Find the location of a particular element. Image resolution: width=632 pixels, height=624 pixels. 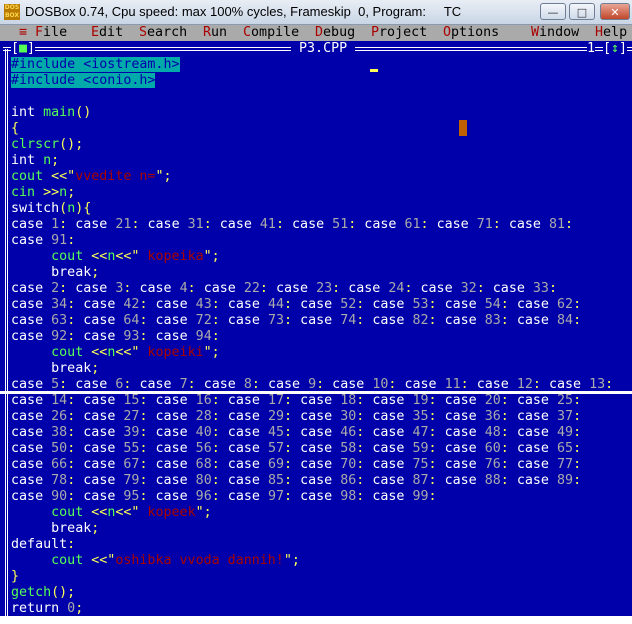

code-line: #include <conio.h> is located at coordinates (319, 81).